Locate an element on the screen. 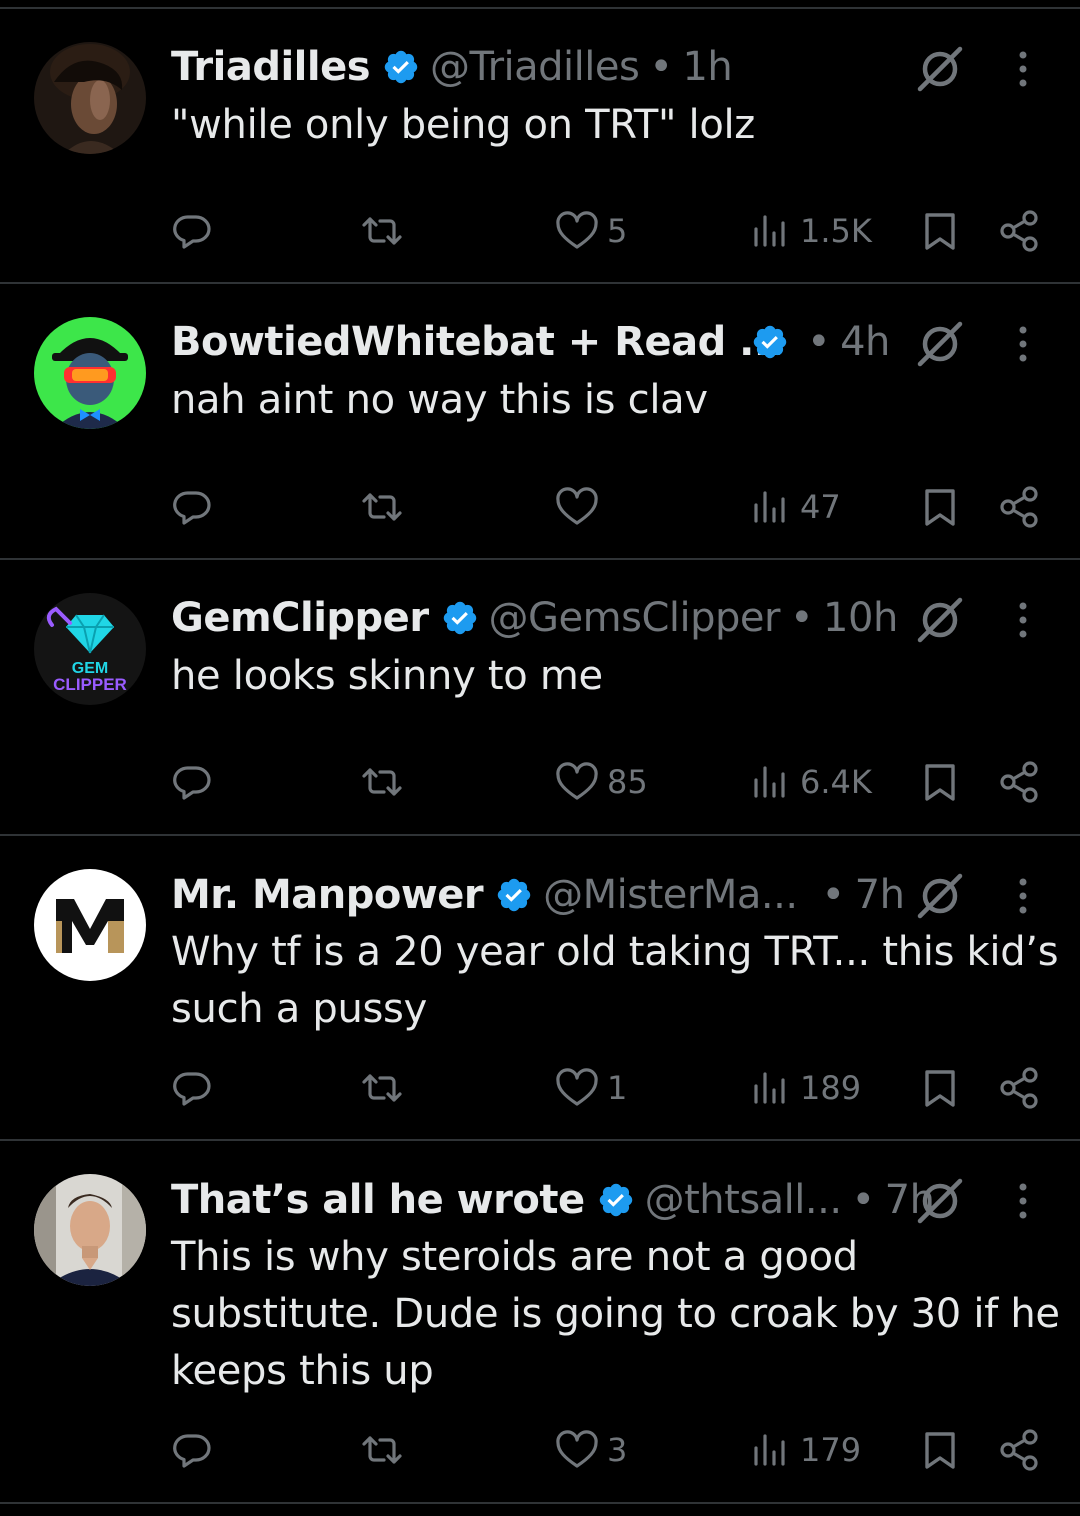 The width and height of the screenshot is (1080, 1516). like-button: 1 is located at coordinates (591, 1088).